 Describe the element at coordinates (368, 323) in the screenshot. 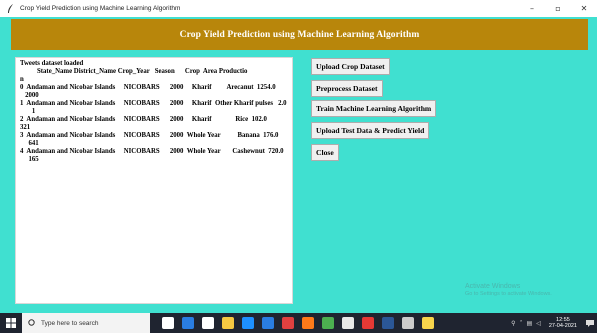

I see `folder-icon` at that location.